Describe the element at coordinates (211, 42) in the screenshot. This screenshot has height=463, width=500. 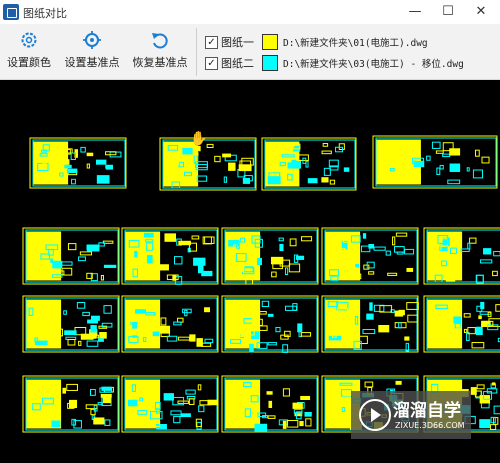
I see `drawing-1-checkbox: ✓` at that location.